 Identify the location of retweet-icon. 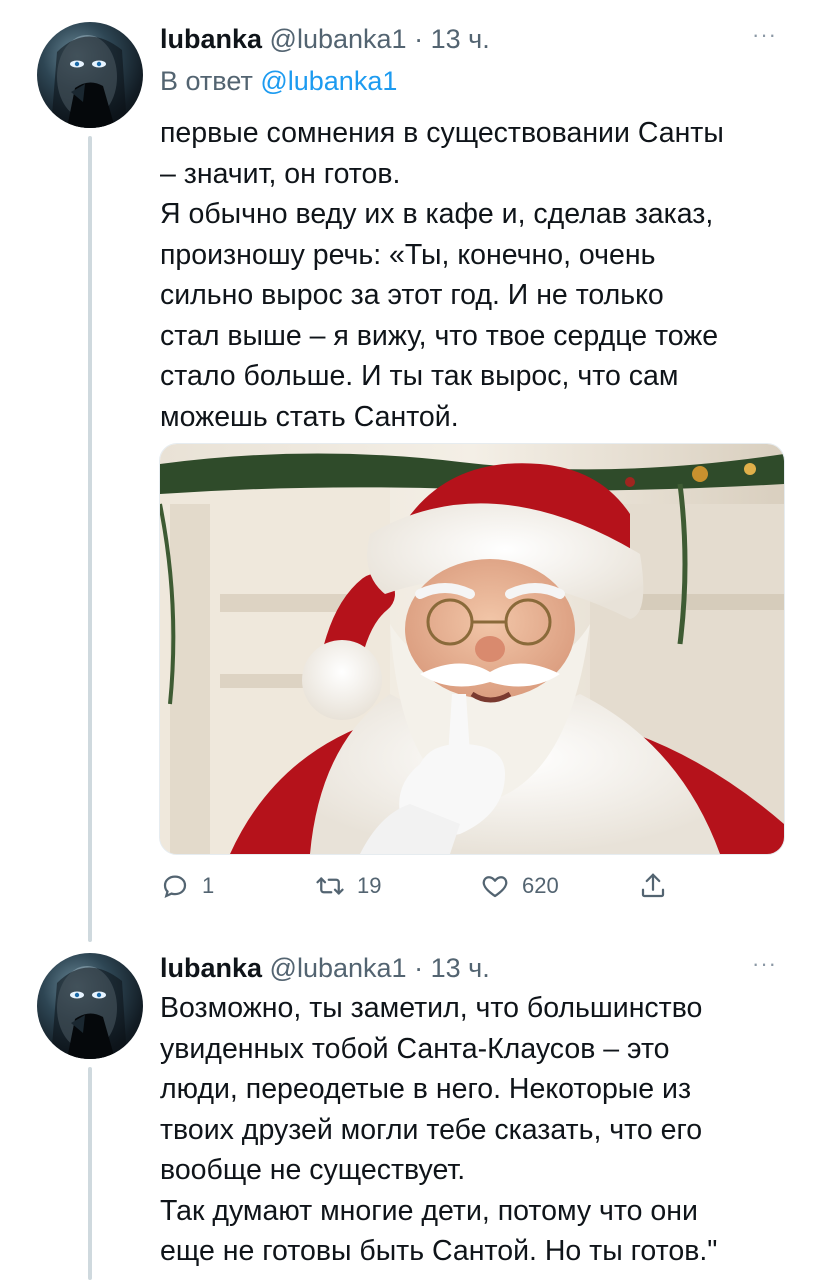
(330, 886).